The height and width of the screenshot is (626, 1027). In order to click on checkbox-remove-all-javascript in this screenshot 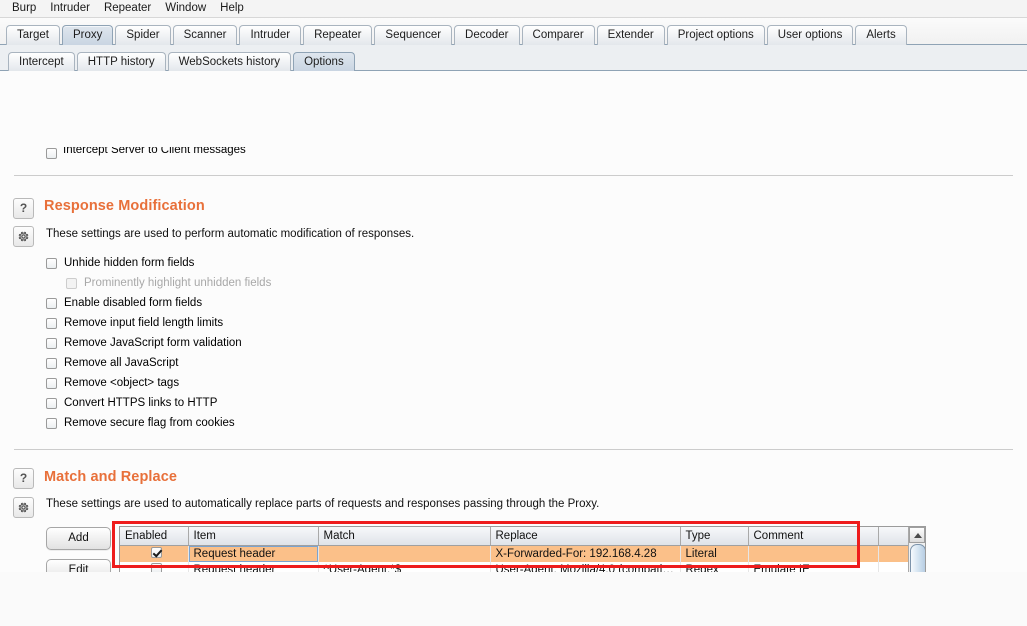, I will do `click(51, 363)`.